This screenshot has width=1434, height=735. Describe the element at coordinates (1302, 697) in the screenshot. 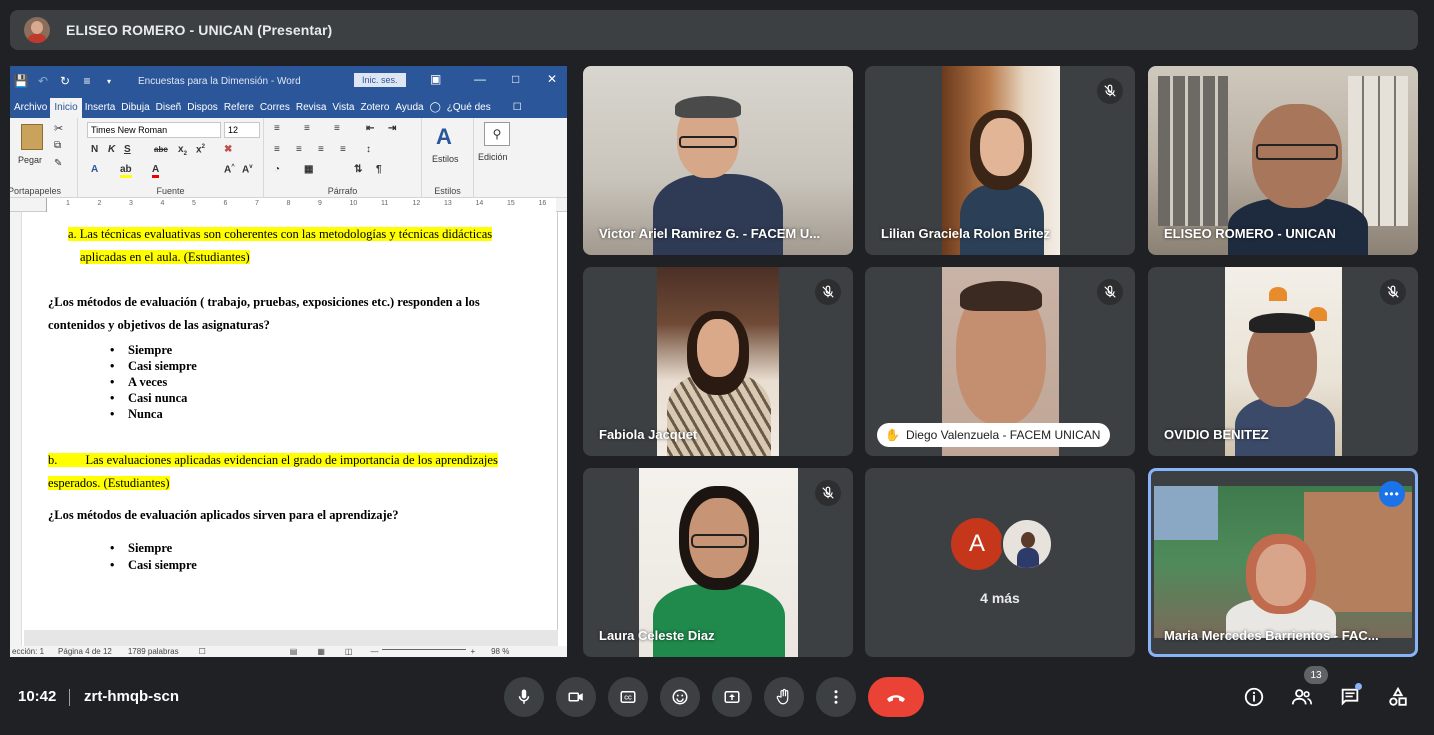

I see `people-button` at that location.